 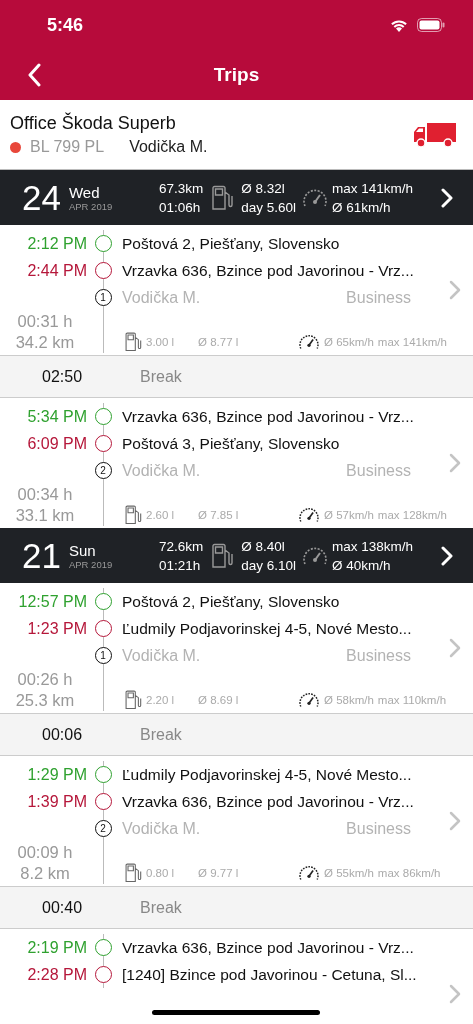 I want to click on day-avg-consumption: Ø 8.32l, so click(x=263, y=188).